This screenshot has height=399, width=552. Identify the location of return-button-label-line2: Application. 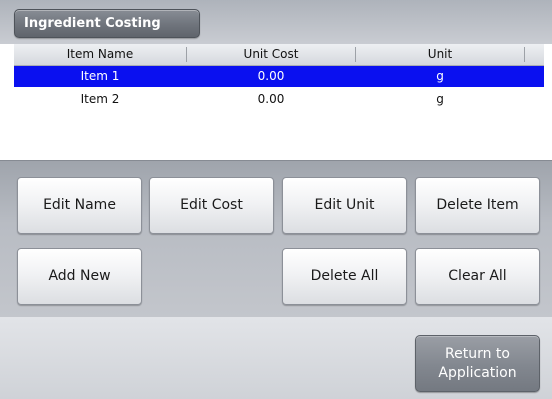
(477, 372).